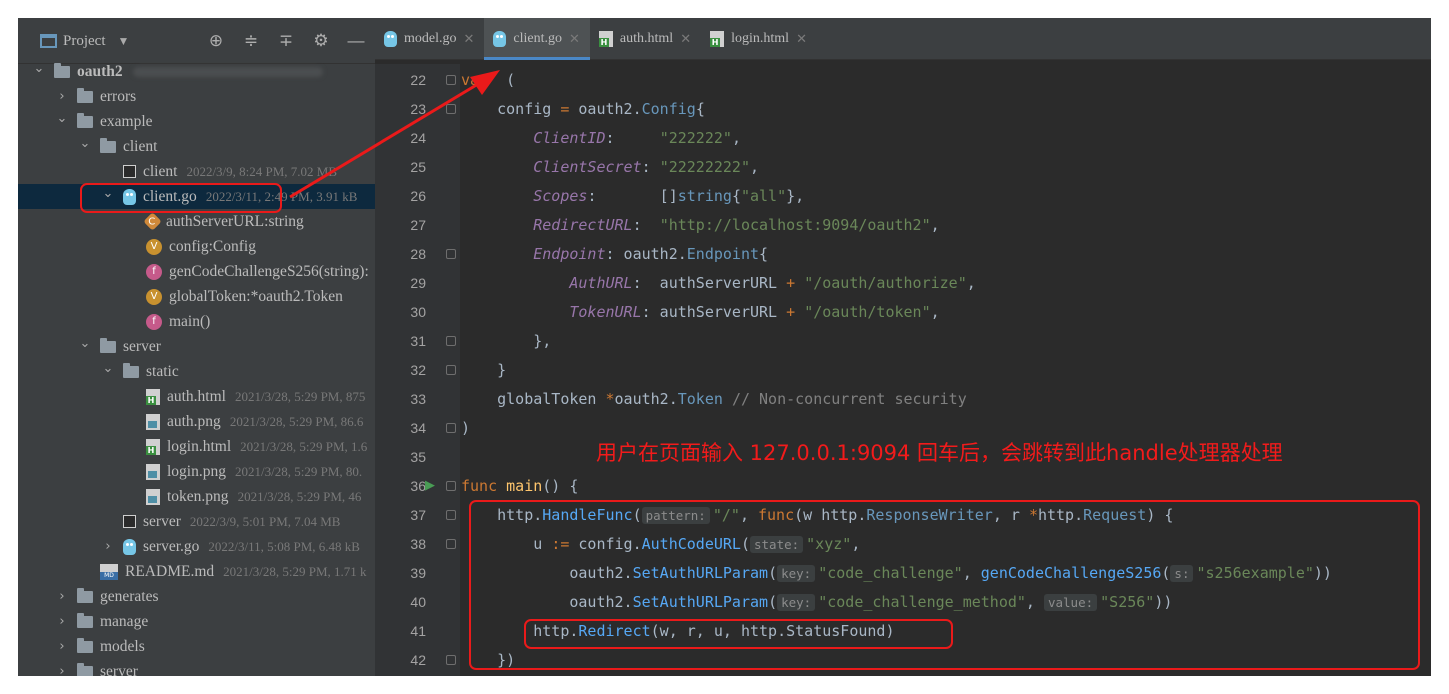  What do you see at coordinates (152, 221) in the screenshot?
I see `constant-icon: C` at bounding box center [152, 221].